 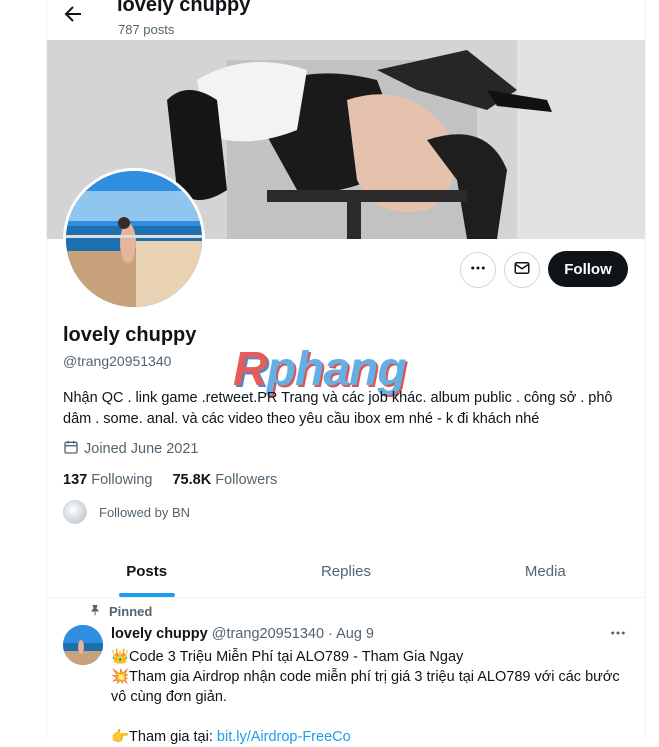 I want to click on tweet-author: lovely chuppy, so click(x=159, y=634).